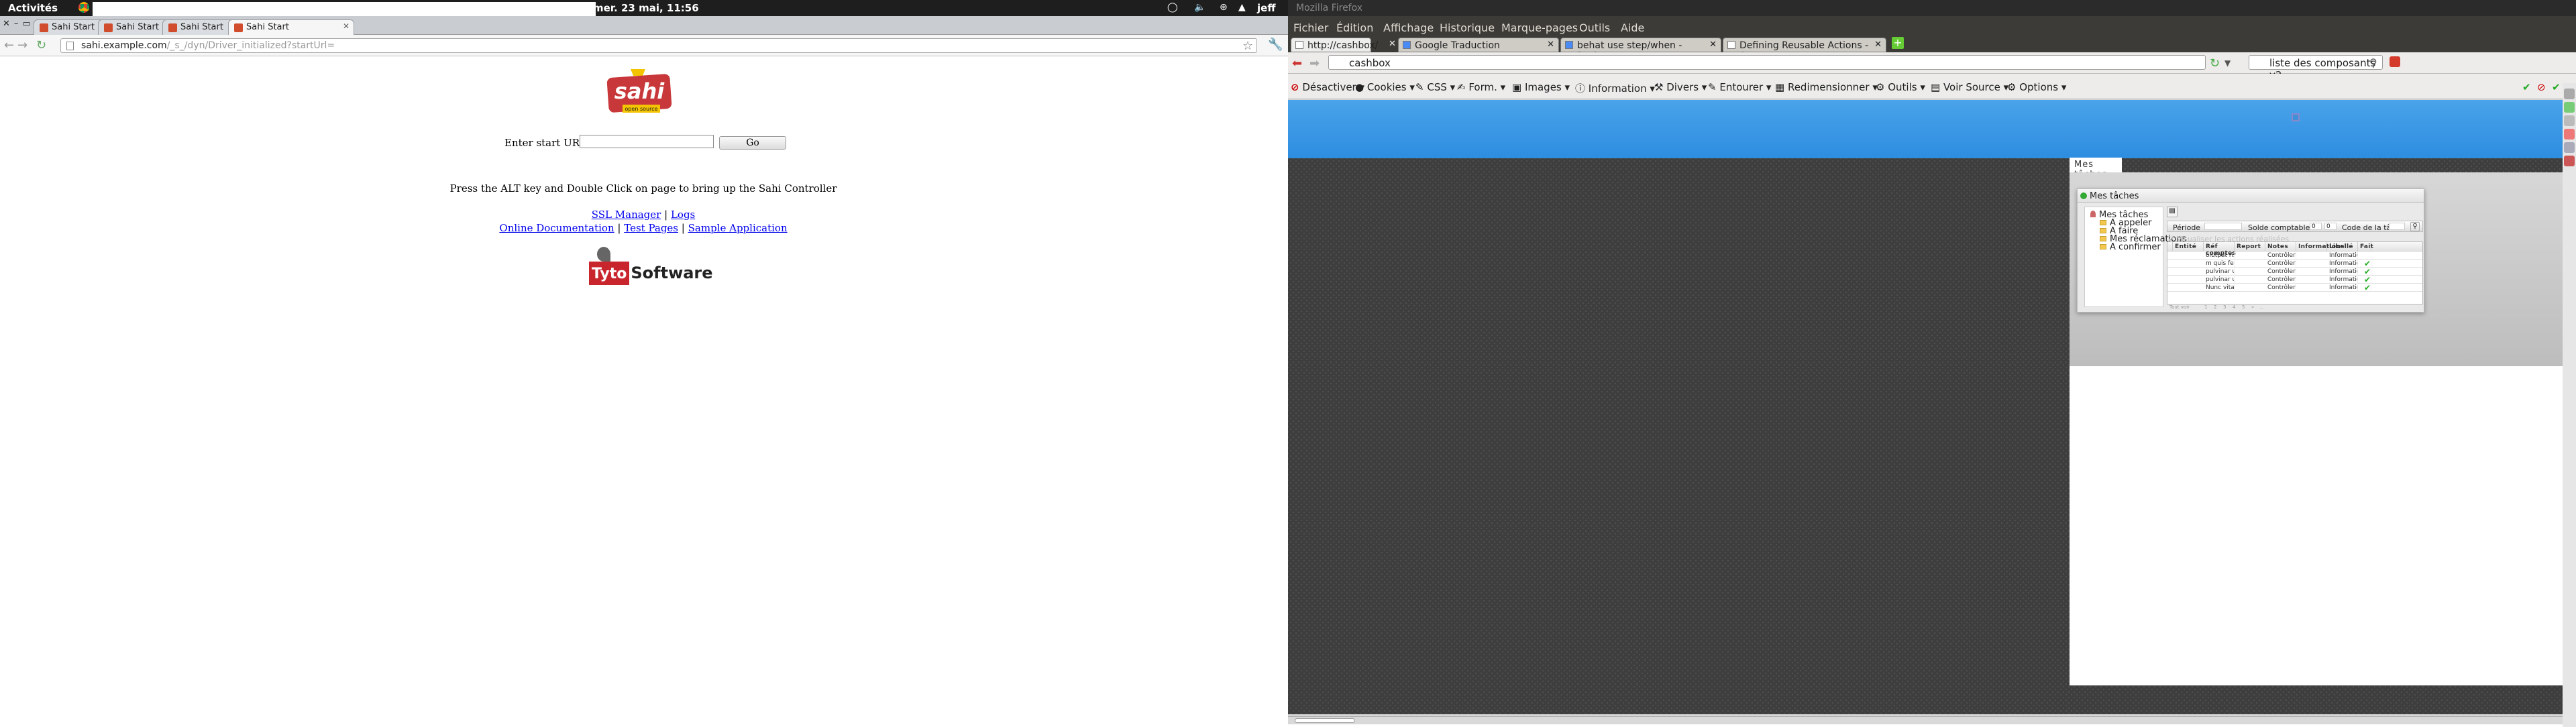 The height and width of the screenshot is (727, 2576). I want to click on page-3: 3, so click(2224, 307).